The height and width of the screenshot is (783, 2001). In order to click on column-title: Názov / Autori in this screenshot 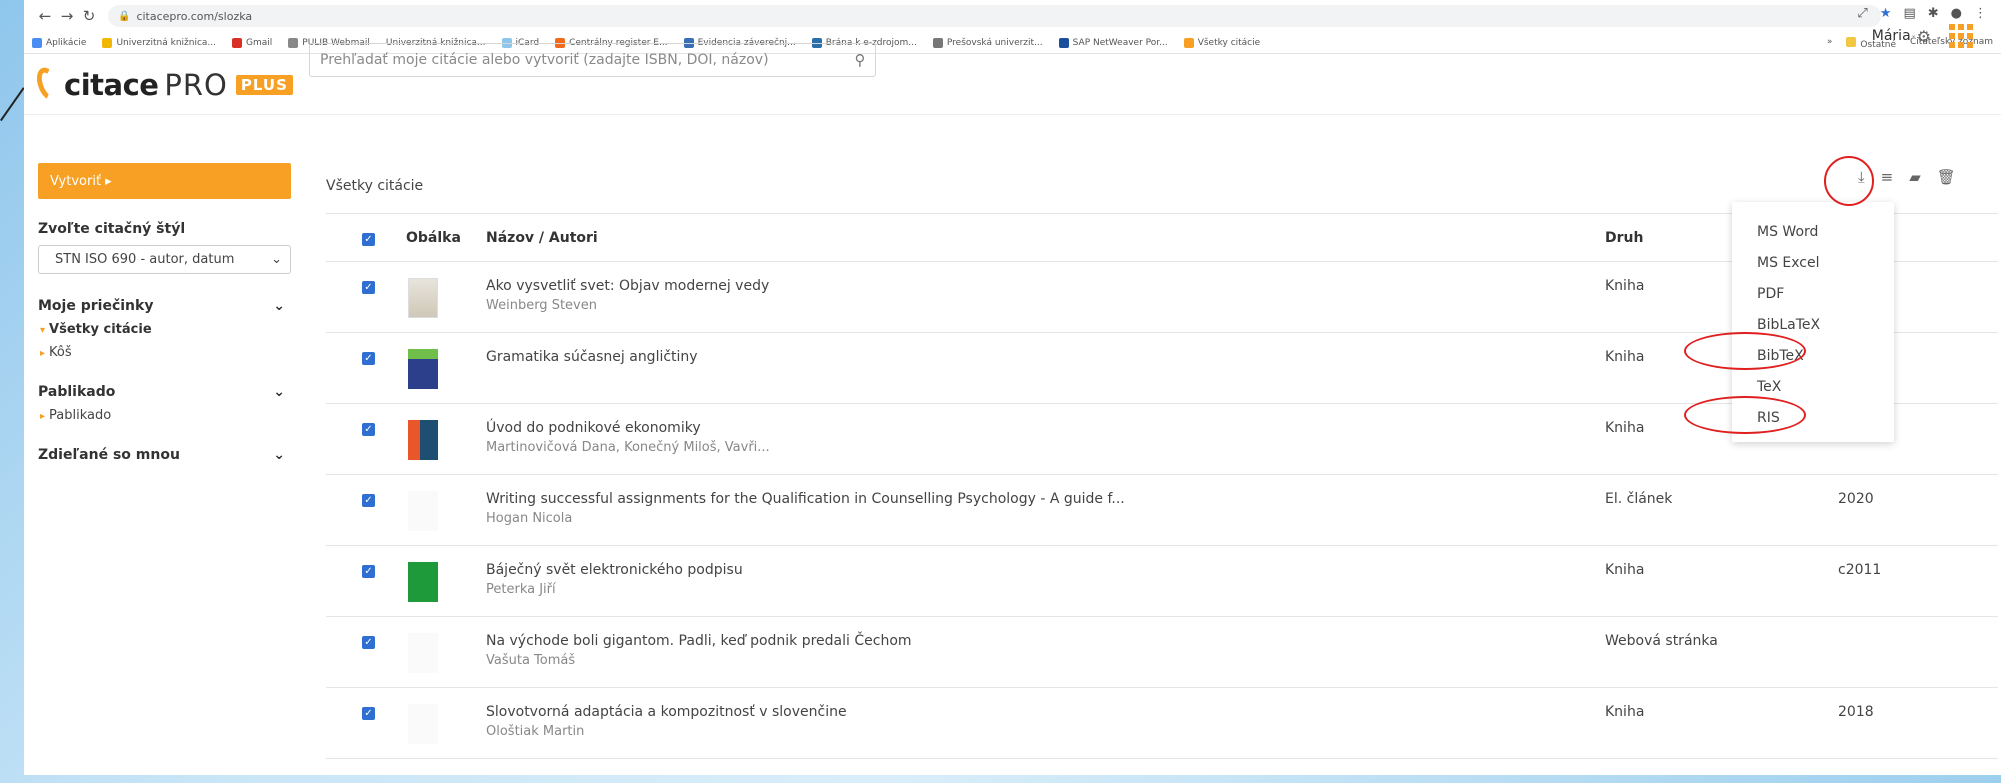, I will do `click(1045, 237)`.